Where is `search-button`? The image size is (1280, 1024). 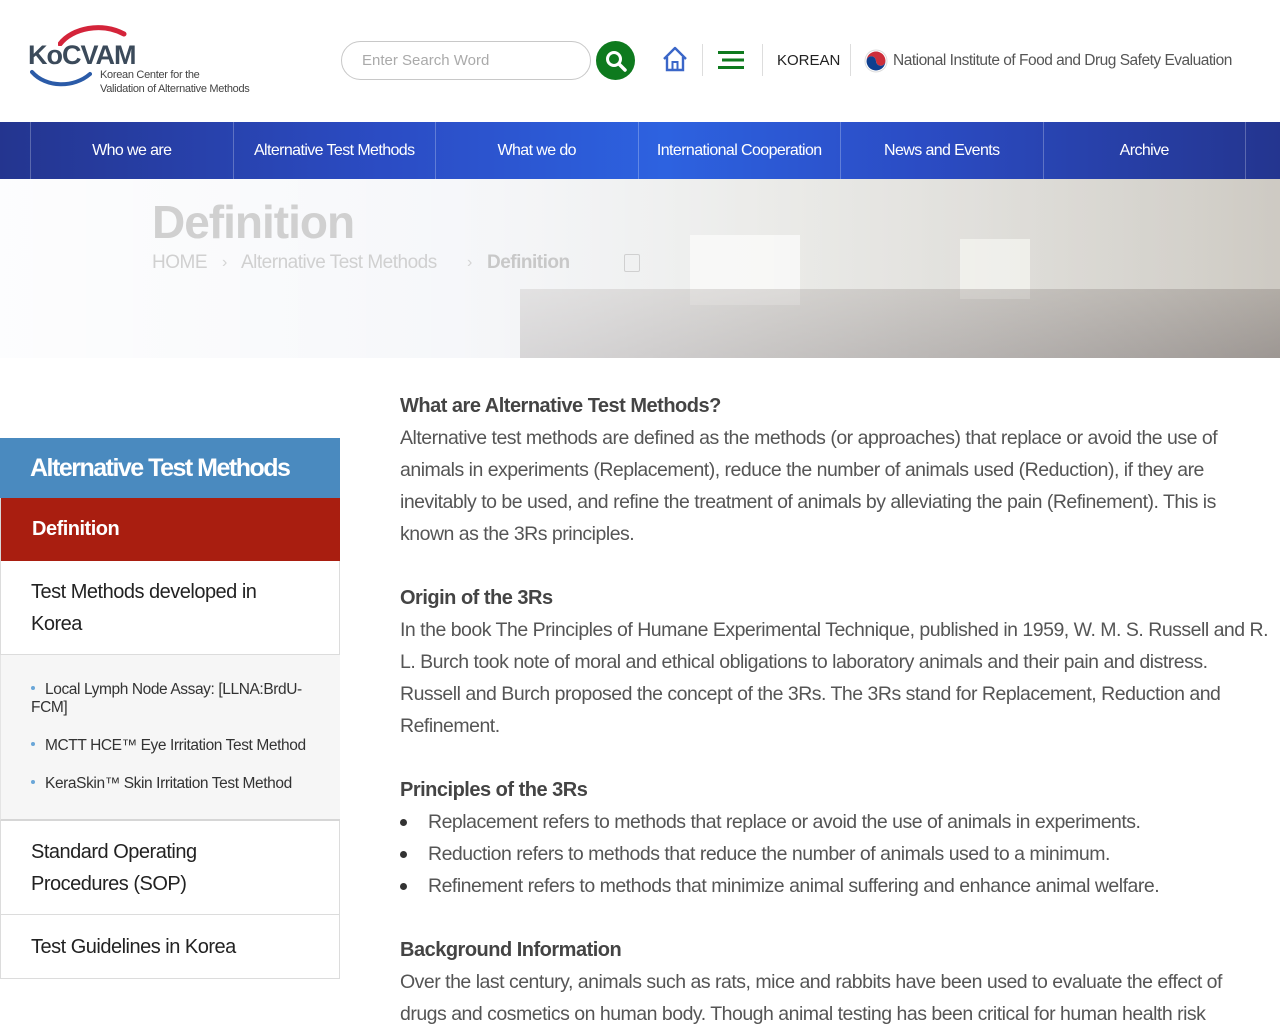 search-button is located at coordinates (615, 60).